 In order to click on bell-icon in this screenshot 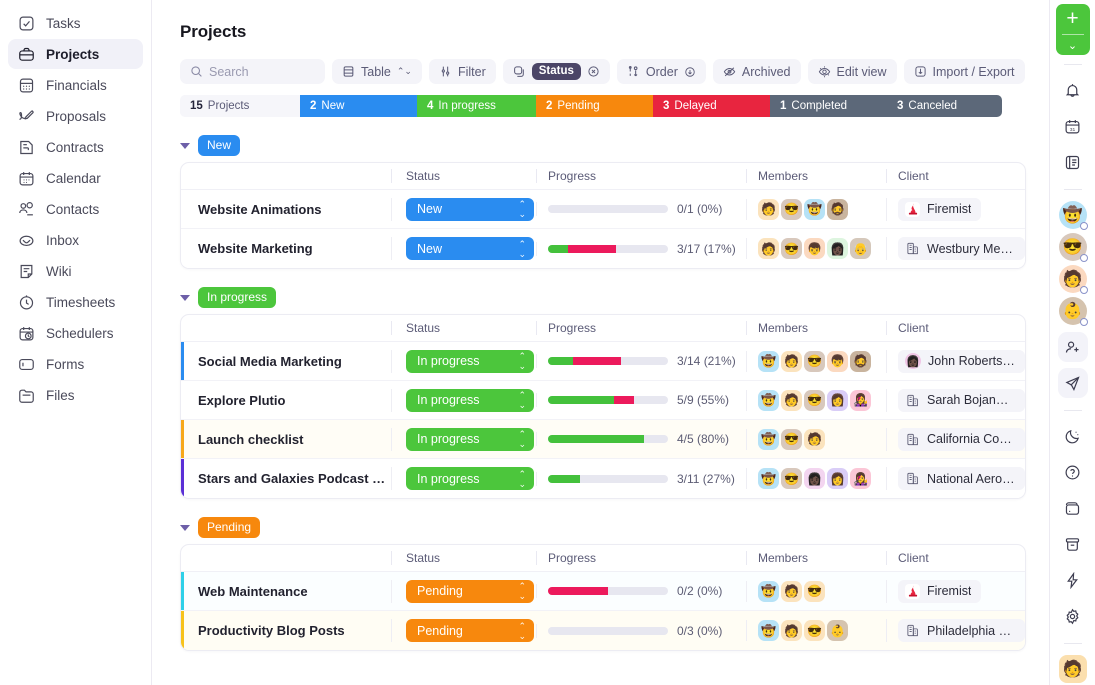, I will do `click(1073, 90)`.